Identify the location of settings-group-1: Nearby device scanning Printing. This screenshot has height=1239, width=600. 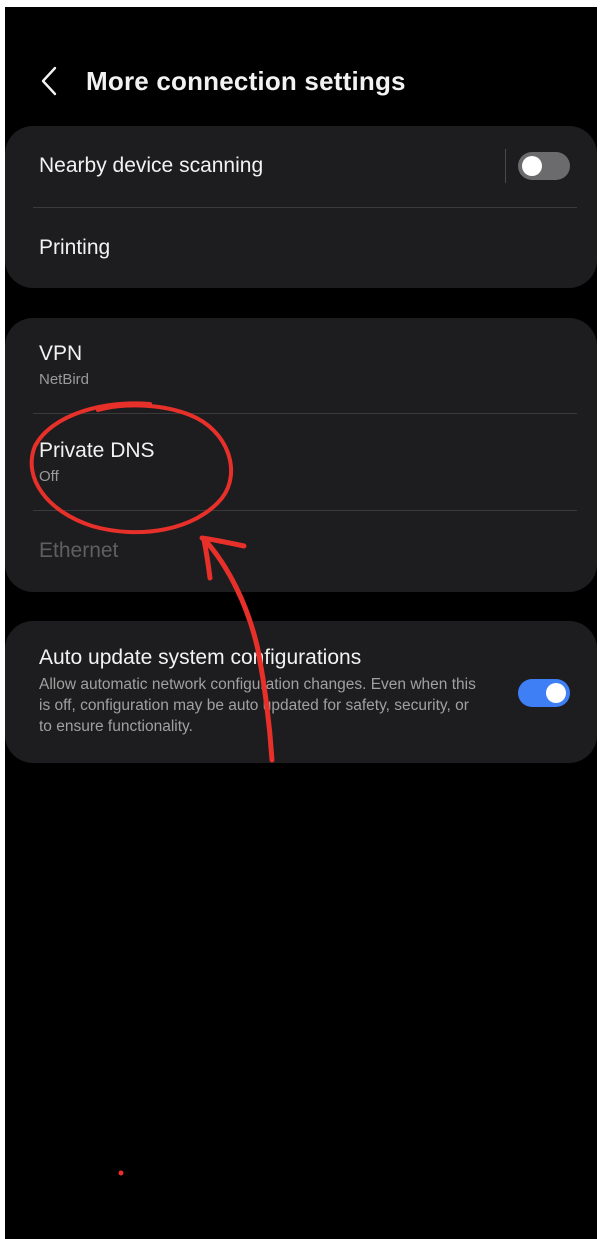
(301, 207).